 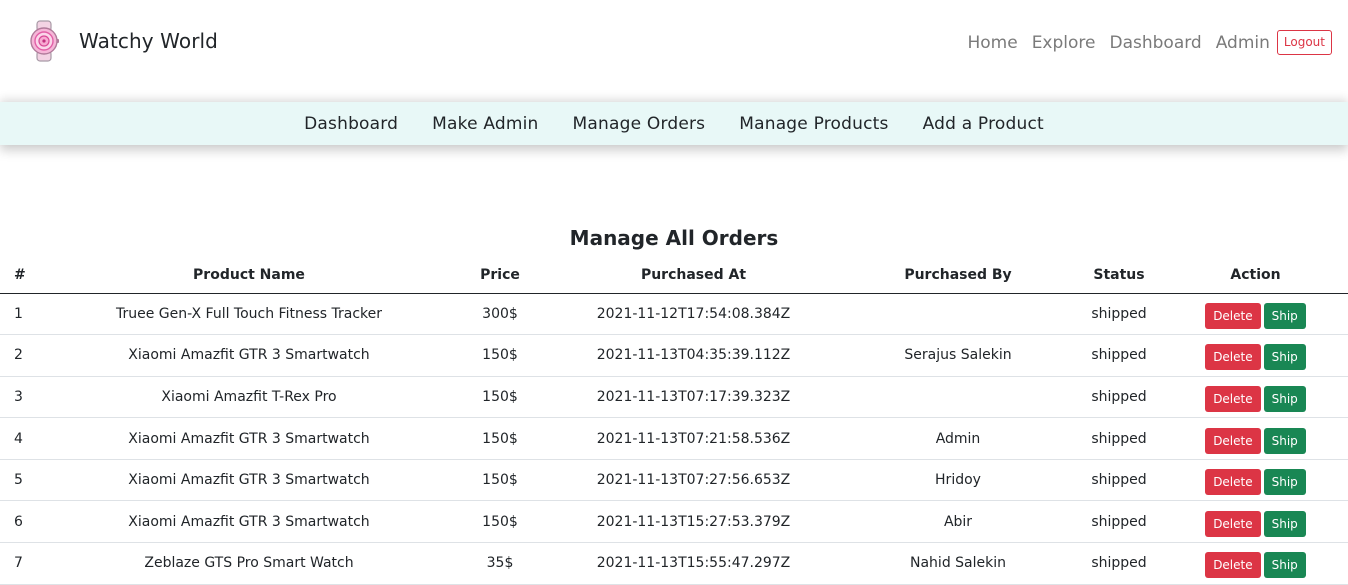 What do you see at coordinates (22, 276) in the screenshot?
I see `header-number: #` at bounding box center [22, 276].